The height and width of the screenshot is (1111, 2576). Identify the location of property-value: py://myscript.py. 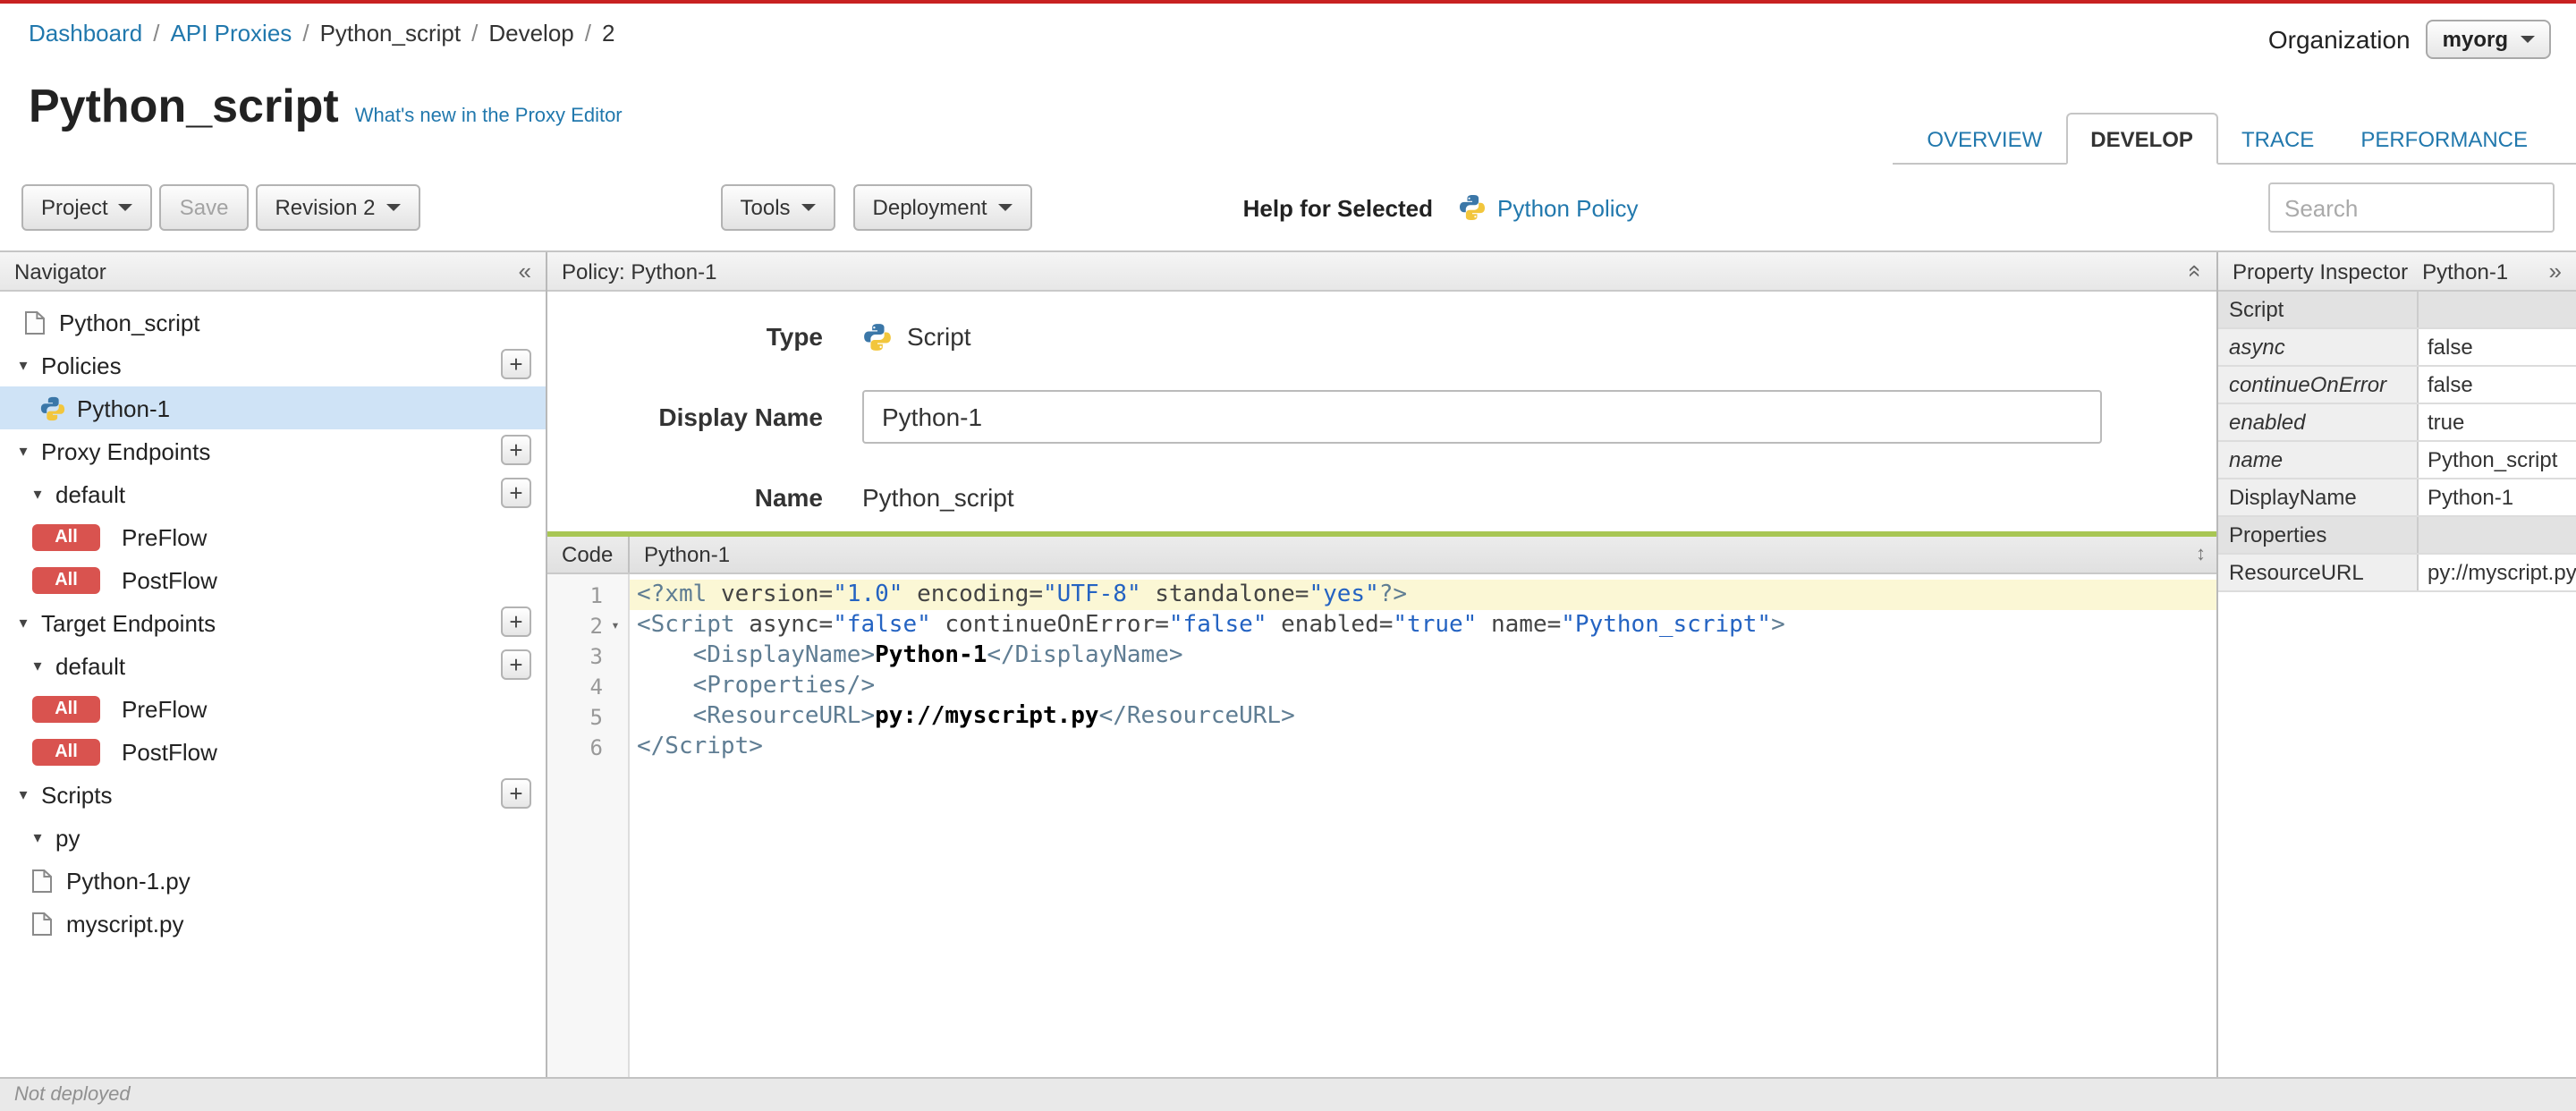
(2497, 572).